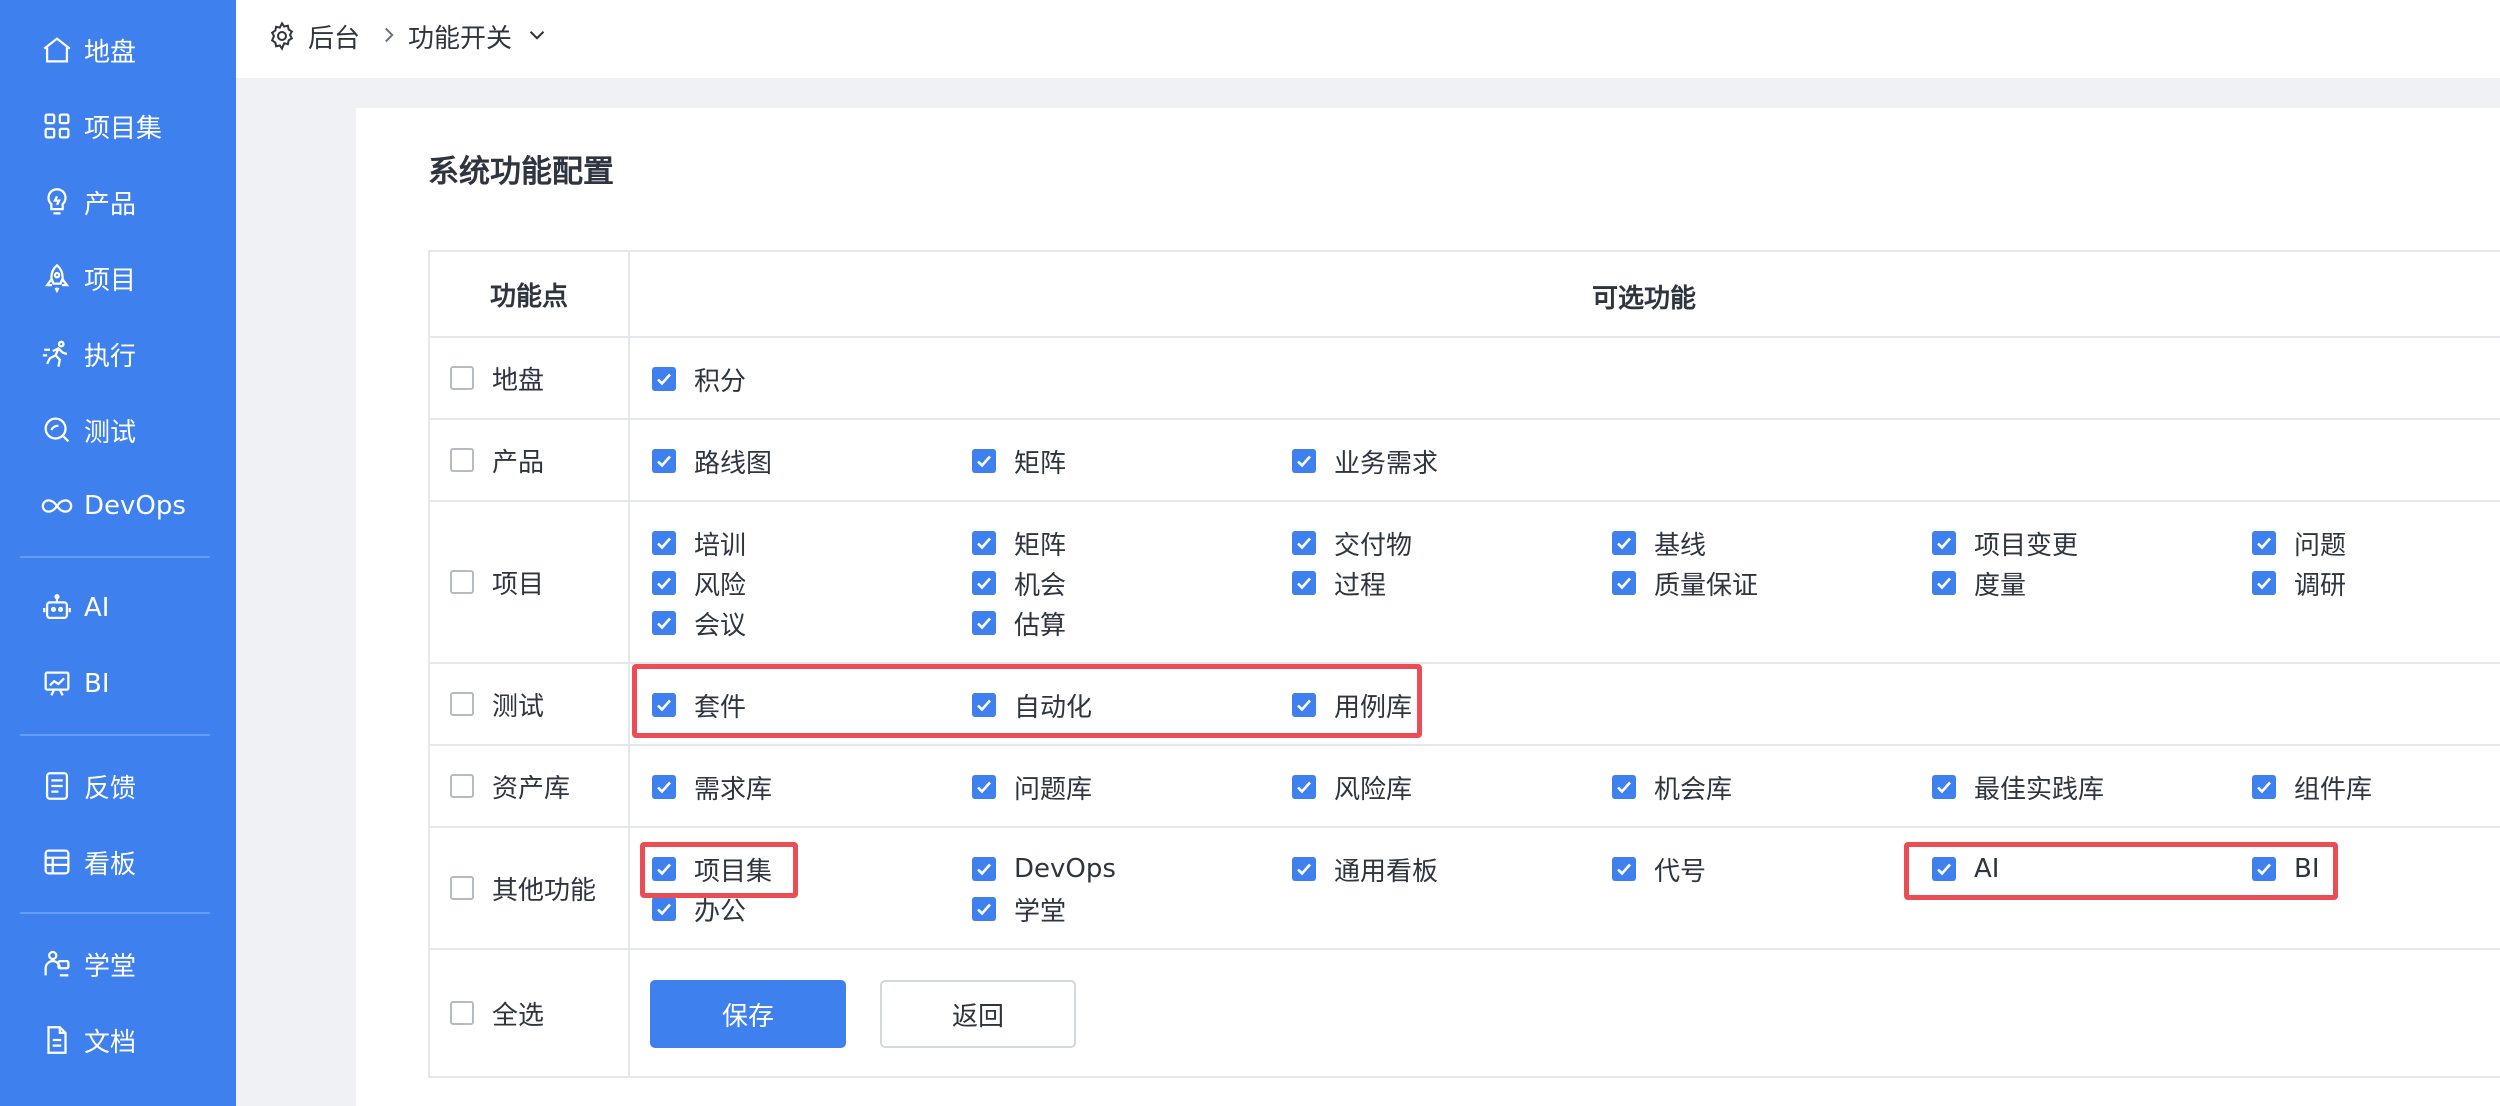 The image size is (2500, 1106). Describe the element at coordinates (978, 1014) in the screenshot. I see `back-button: 返回` at that location.